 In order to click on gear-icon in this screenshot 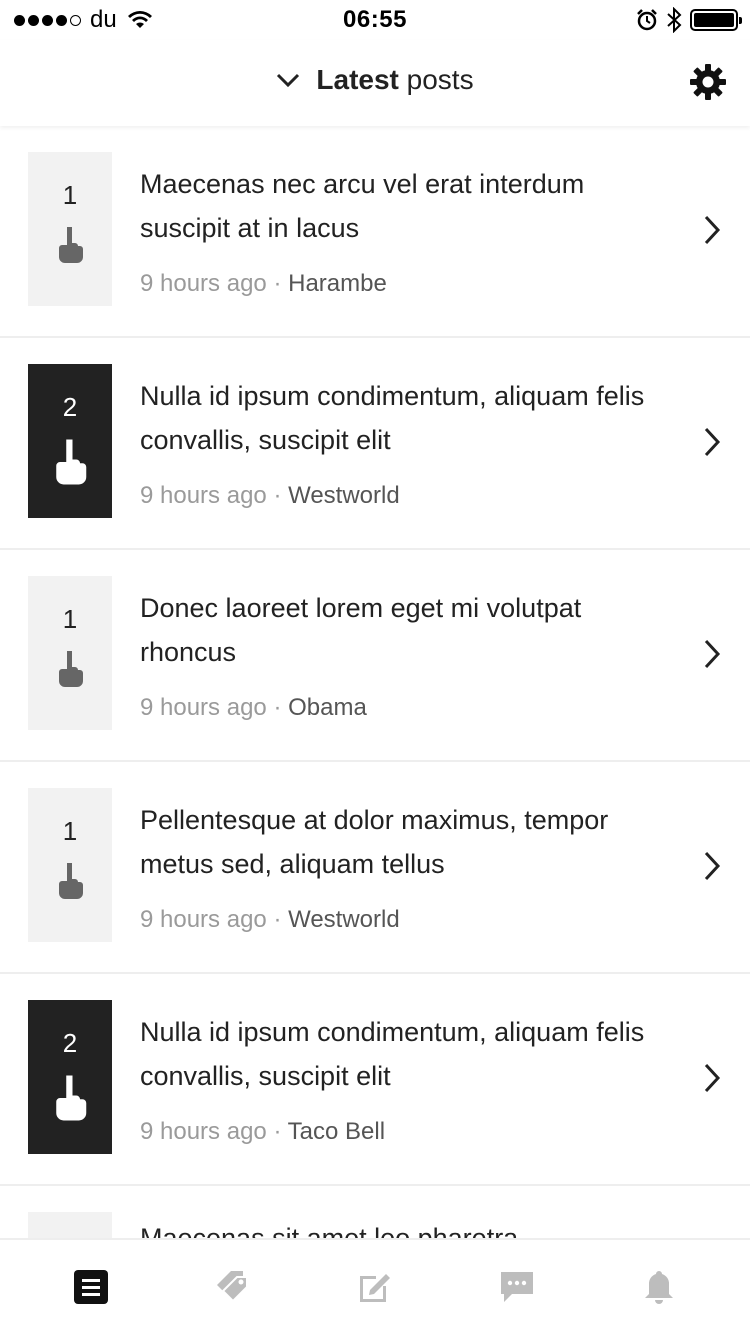, I will do `click(708, 82)`.